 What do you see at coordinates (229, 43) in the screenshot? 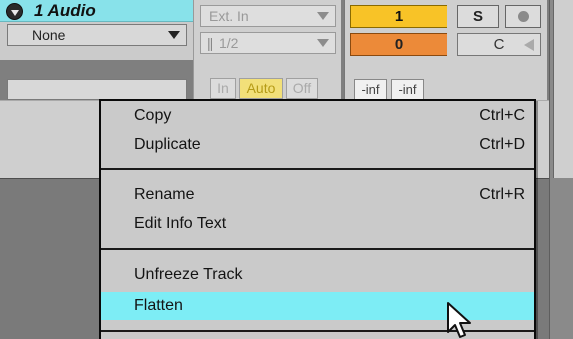
I see `input-channel-value: 1/2` at bounding box center [229, 43].